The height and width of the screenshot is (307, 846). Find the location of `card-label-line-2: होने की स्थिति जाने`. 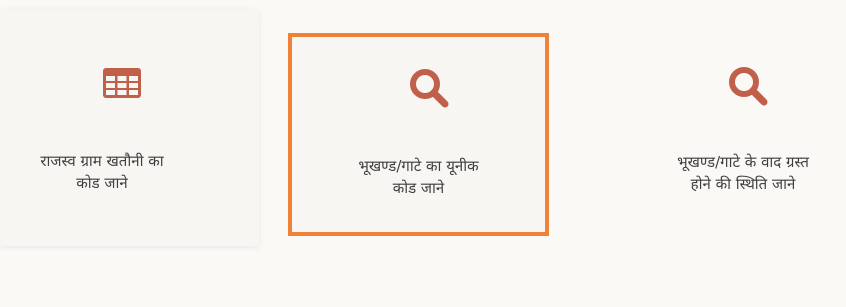

card-label-line-2: होने की स्थिति जाने is located at coordinates (743, 184).